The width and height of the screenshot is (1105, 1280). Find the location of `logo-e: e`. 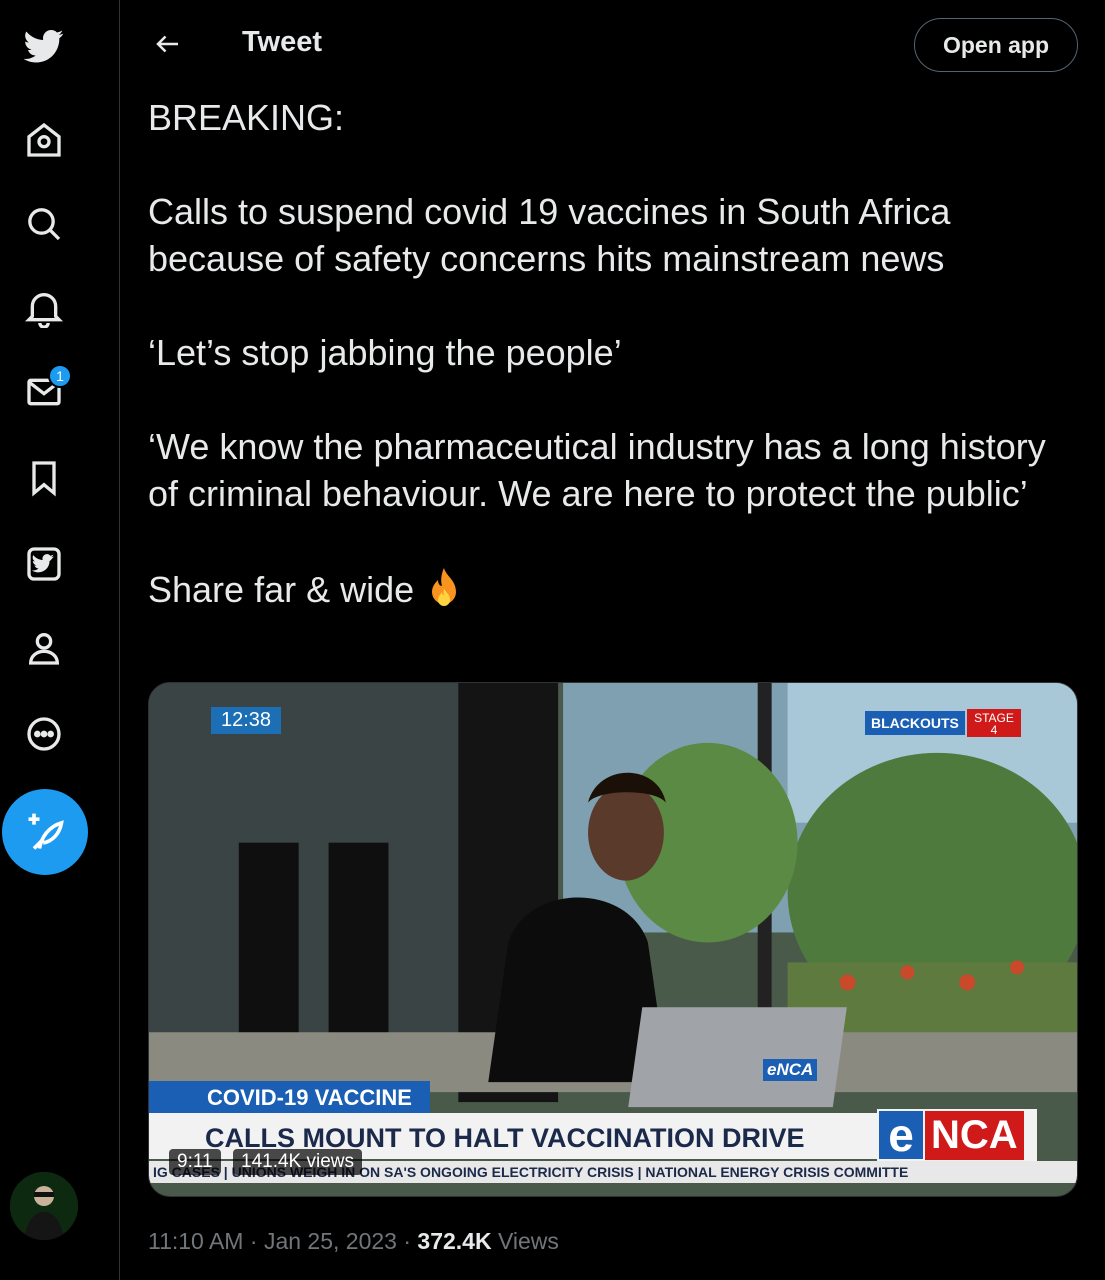

logo-e: e is located at coordinates (901, 1135).